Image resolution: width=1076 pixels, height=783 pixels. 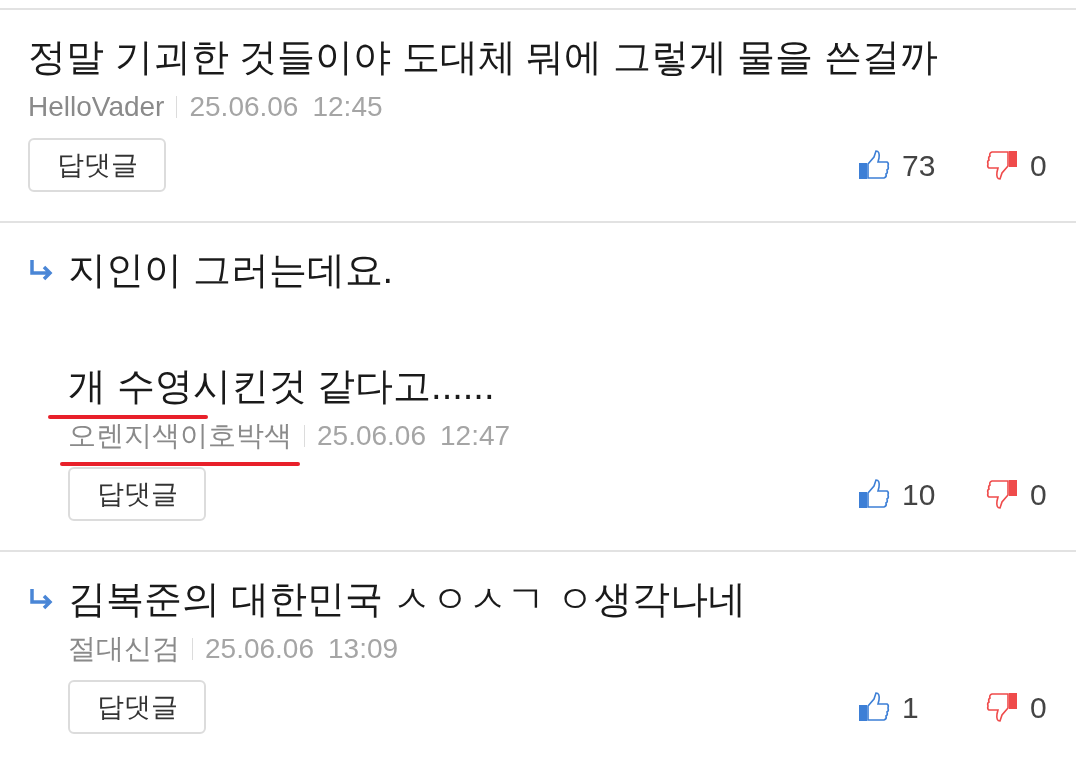 I want to click on like-count: 73, so click(x=919, y=165).